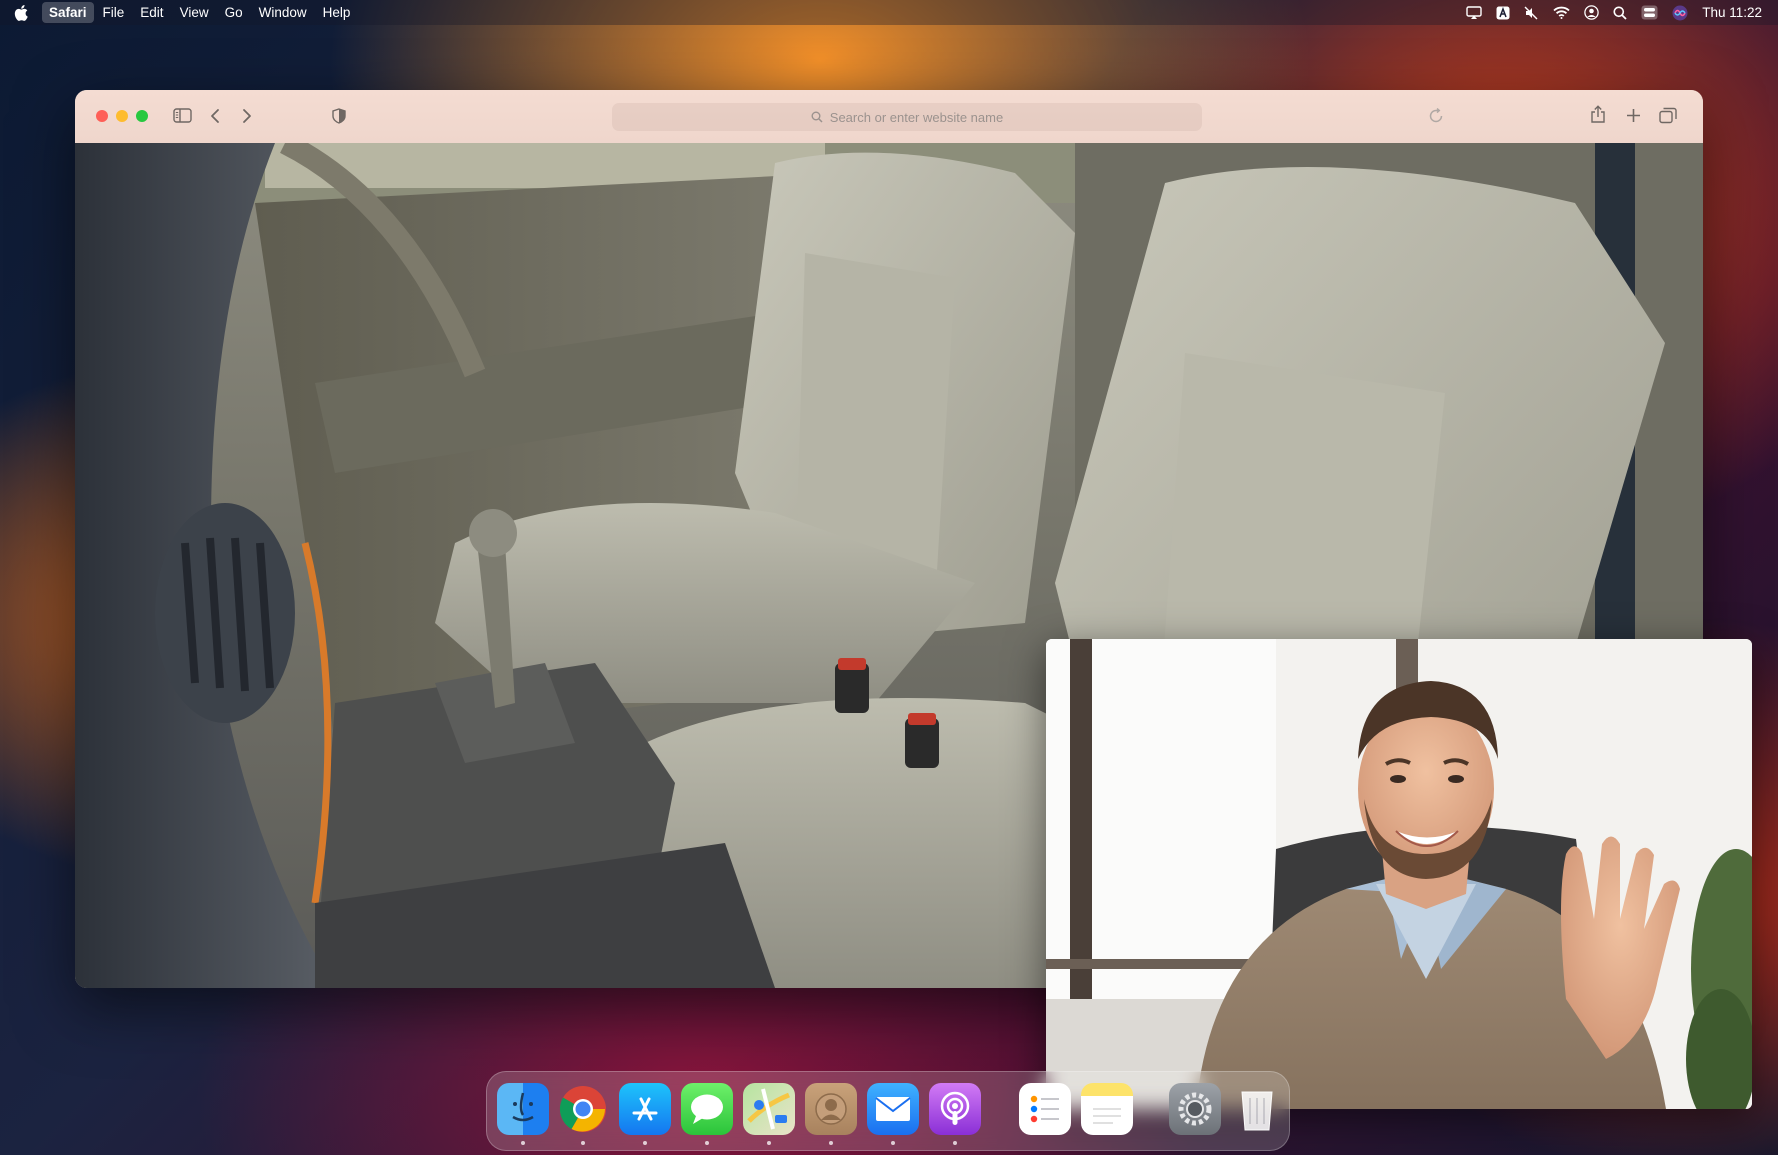 The image size is (1778, 1155). What do you see at coordinates (21, 12) in the screenshot?
I see `apple-menu-icon` at bounding box center [21, 12].